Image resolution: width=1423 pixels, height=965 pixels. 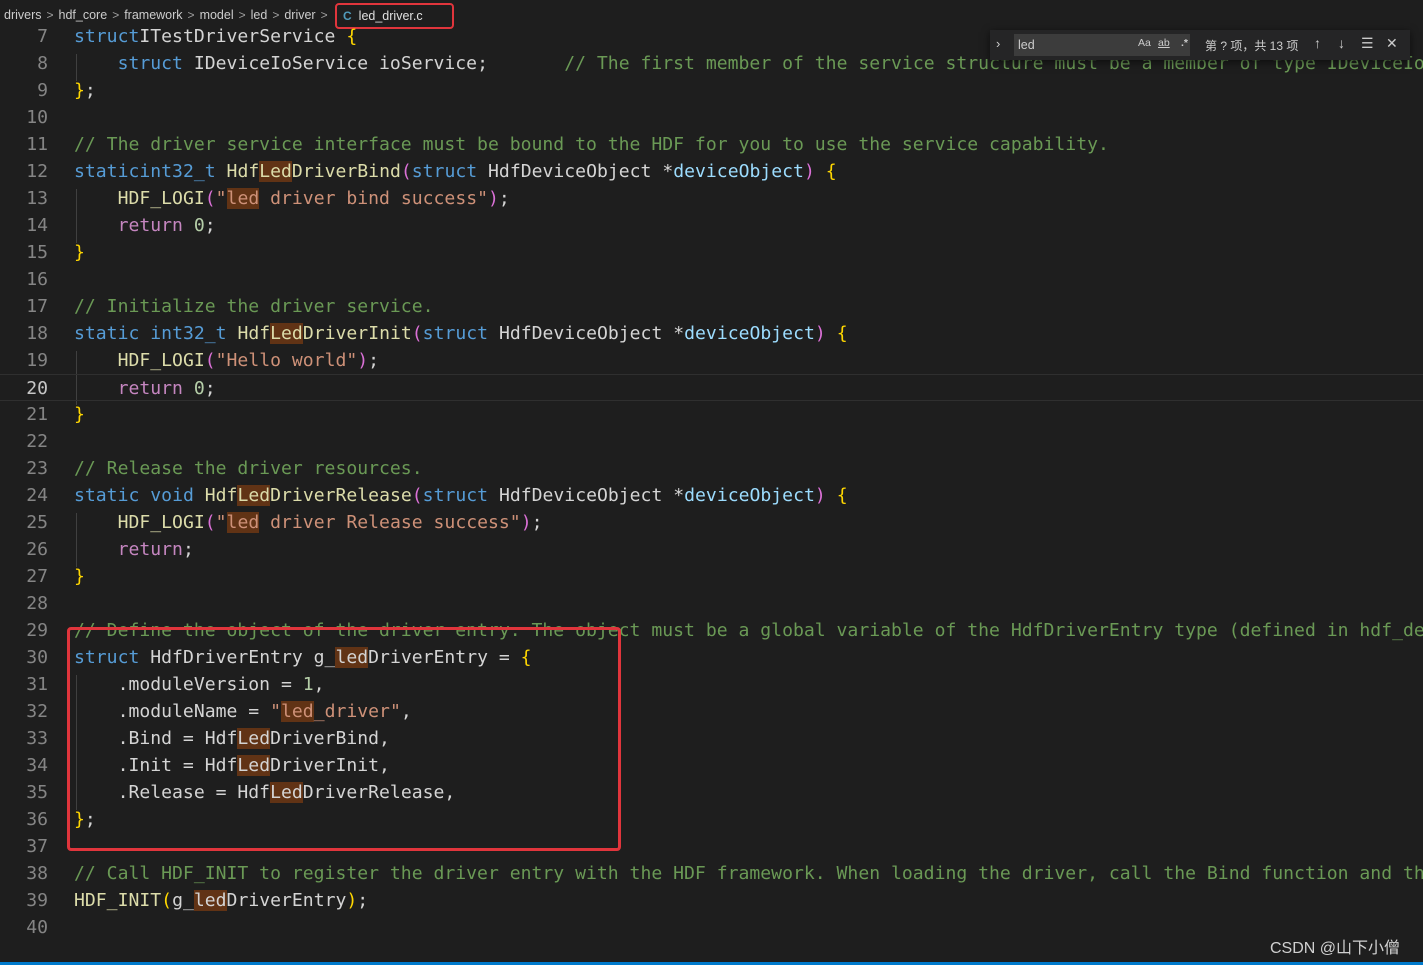 I want to click on code-token: DriverBind,, so click(x=330, y=738).